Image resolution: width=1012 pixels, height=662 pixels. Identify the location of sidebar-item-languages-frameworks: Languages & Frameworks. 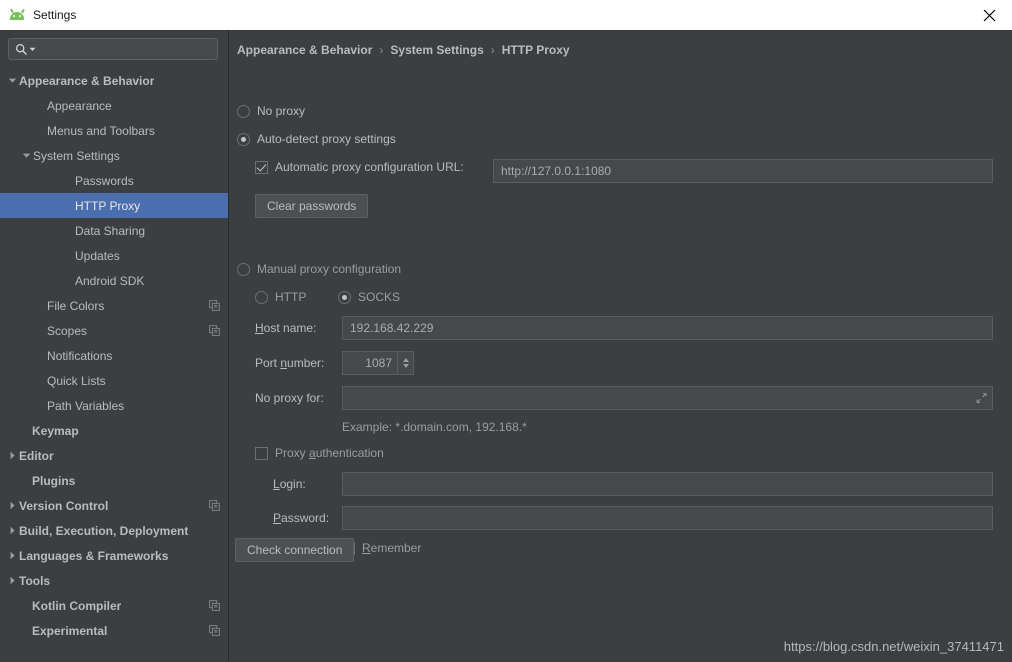
(114, 555).